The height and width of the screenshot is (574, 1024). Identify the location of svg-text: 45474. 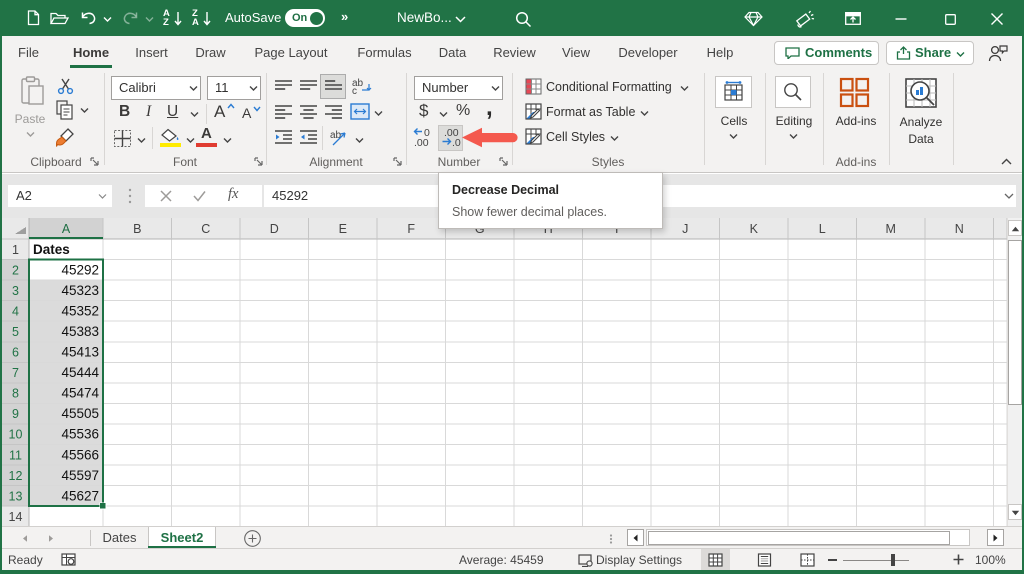
(80, 393).